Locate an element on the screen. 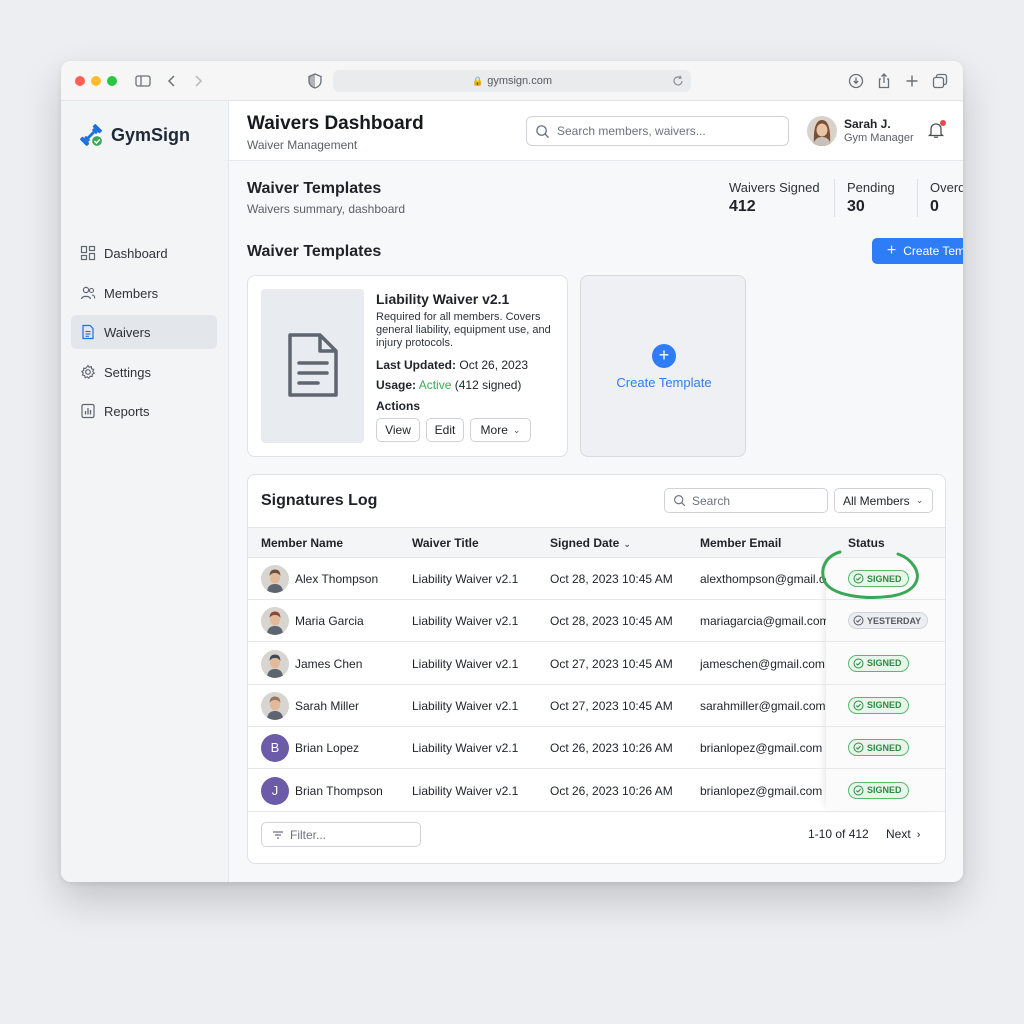  column-header-member-name: Member Name is located at coordinates (302, 543).